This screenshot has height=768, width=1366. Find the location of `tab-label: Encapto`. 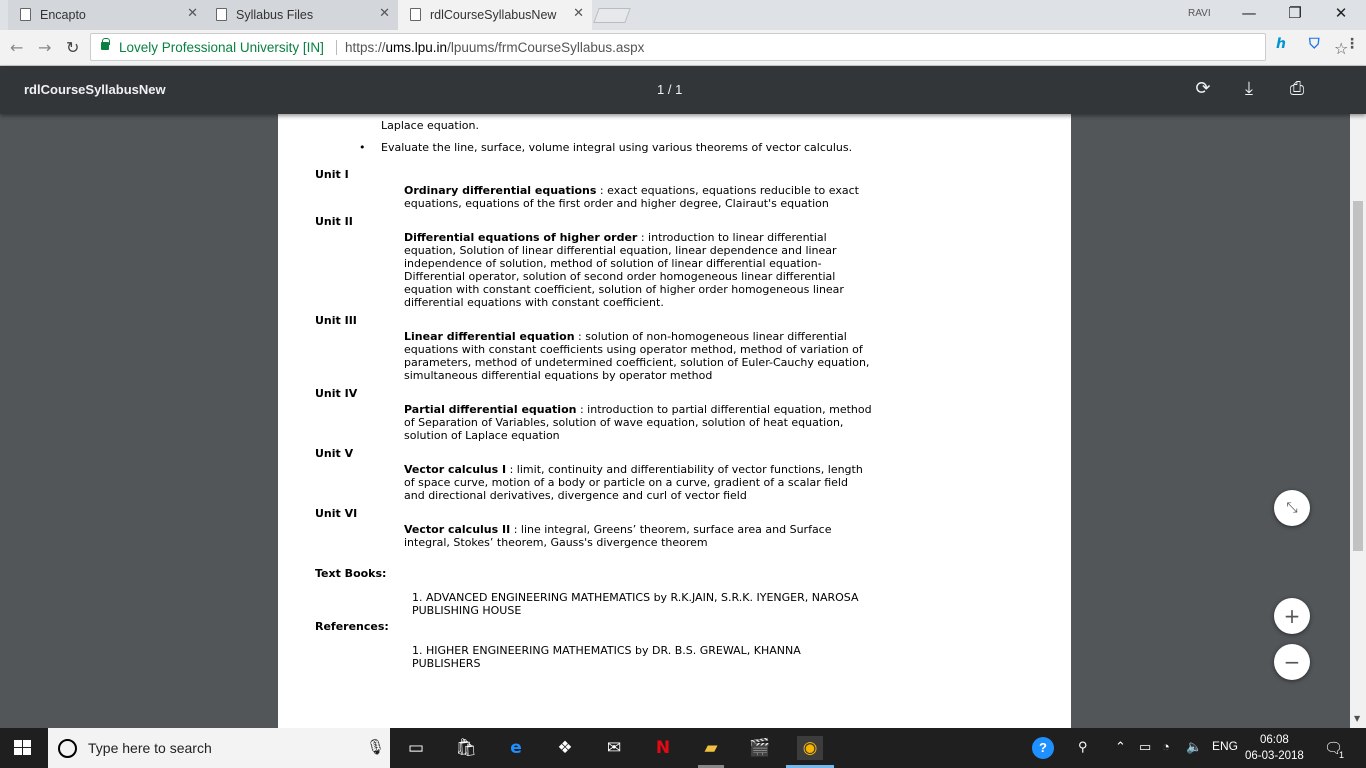

tab-label: Encapto is located at coordinates (63, 15).